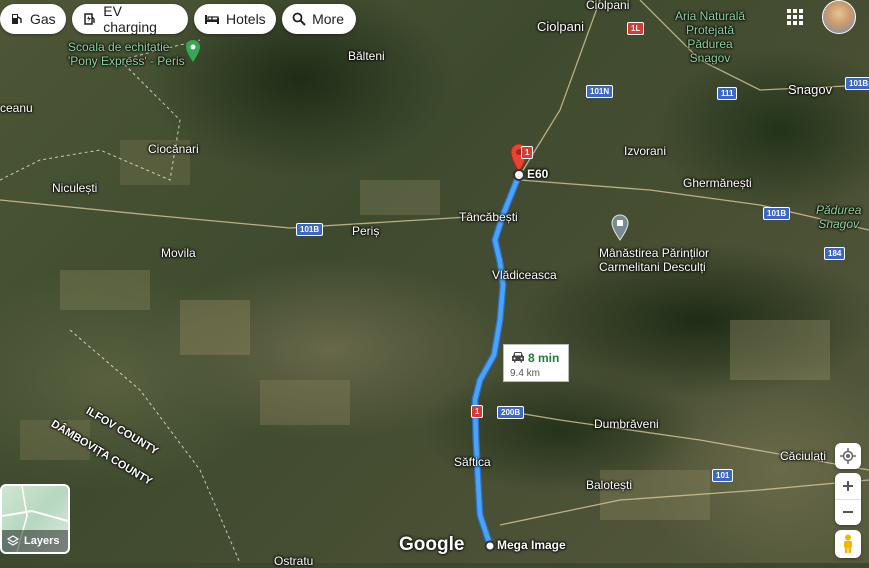  Describe the element at coordinates (511, 412) in the screenshot. I see `road-shield-200b: 200B` at that location.